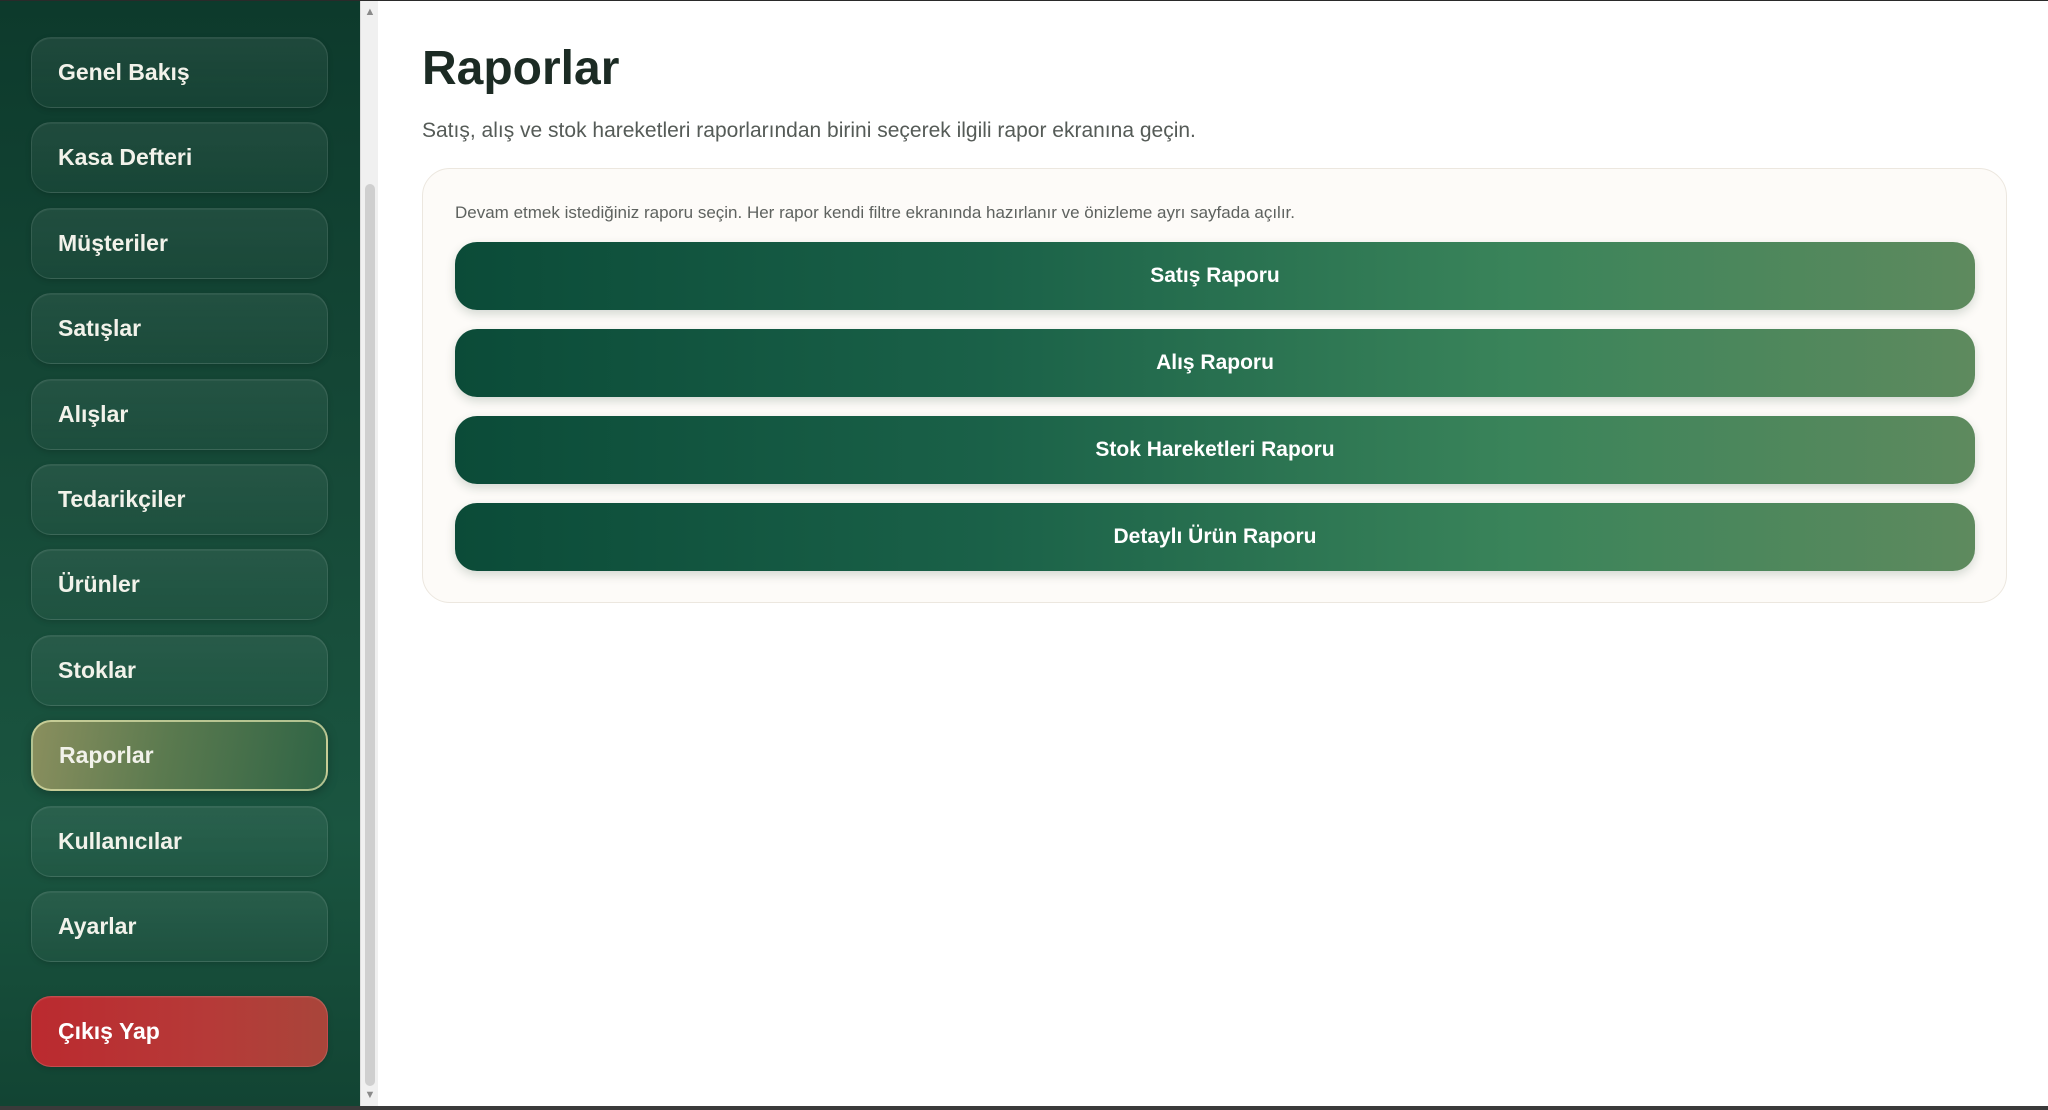  Describe the element at coordinates (179, 243) in the screenshot. I see `sidebar-item-musteriler: Müşteriler` at that location.